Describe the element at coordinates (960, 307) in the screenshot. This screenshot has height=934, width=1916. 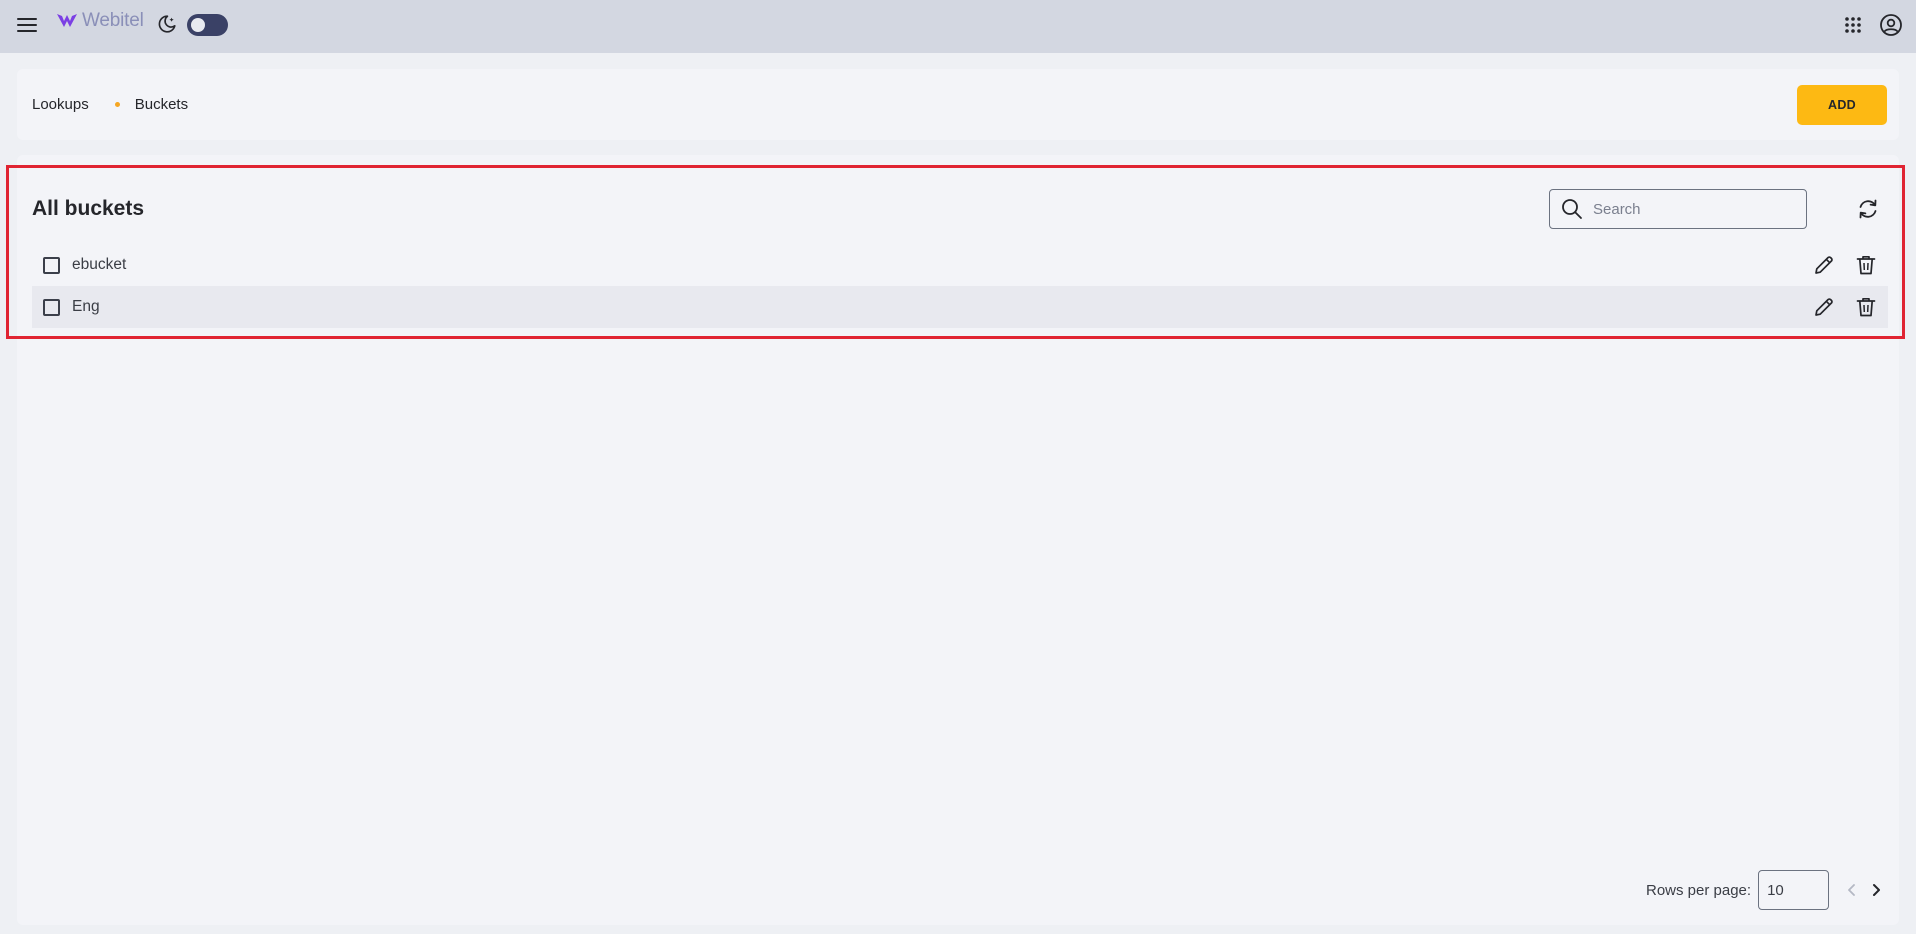
I see `table-row: Eng` at that location.